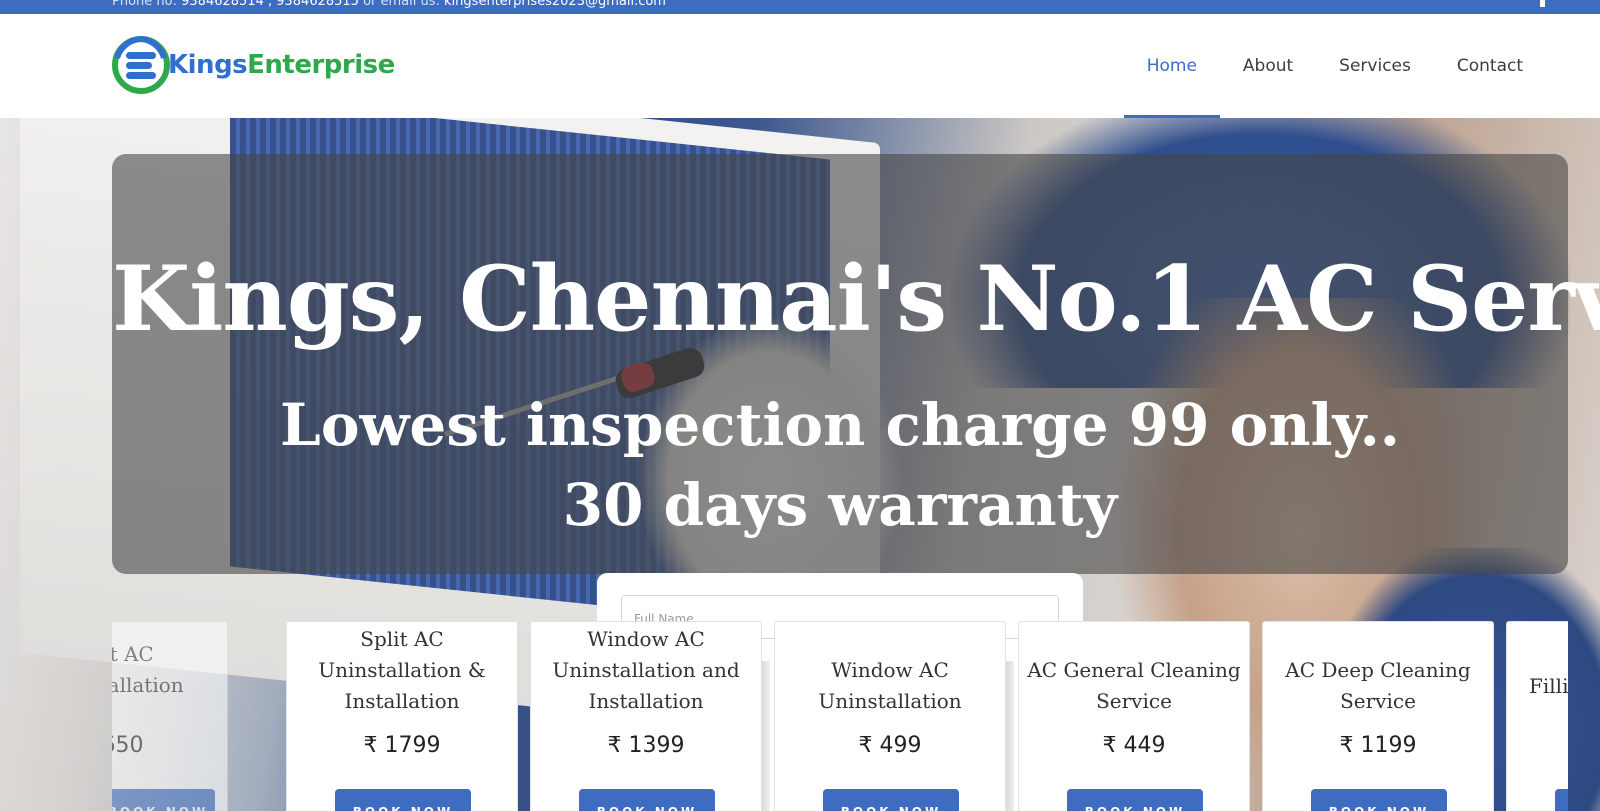 Image resolution: width=1600 pixels, height=811 pixels. I want to click on service-card-price: ₹ 1199, so click(1378, 745).